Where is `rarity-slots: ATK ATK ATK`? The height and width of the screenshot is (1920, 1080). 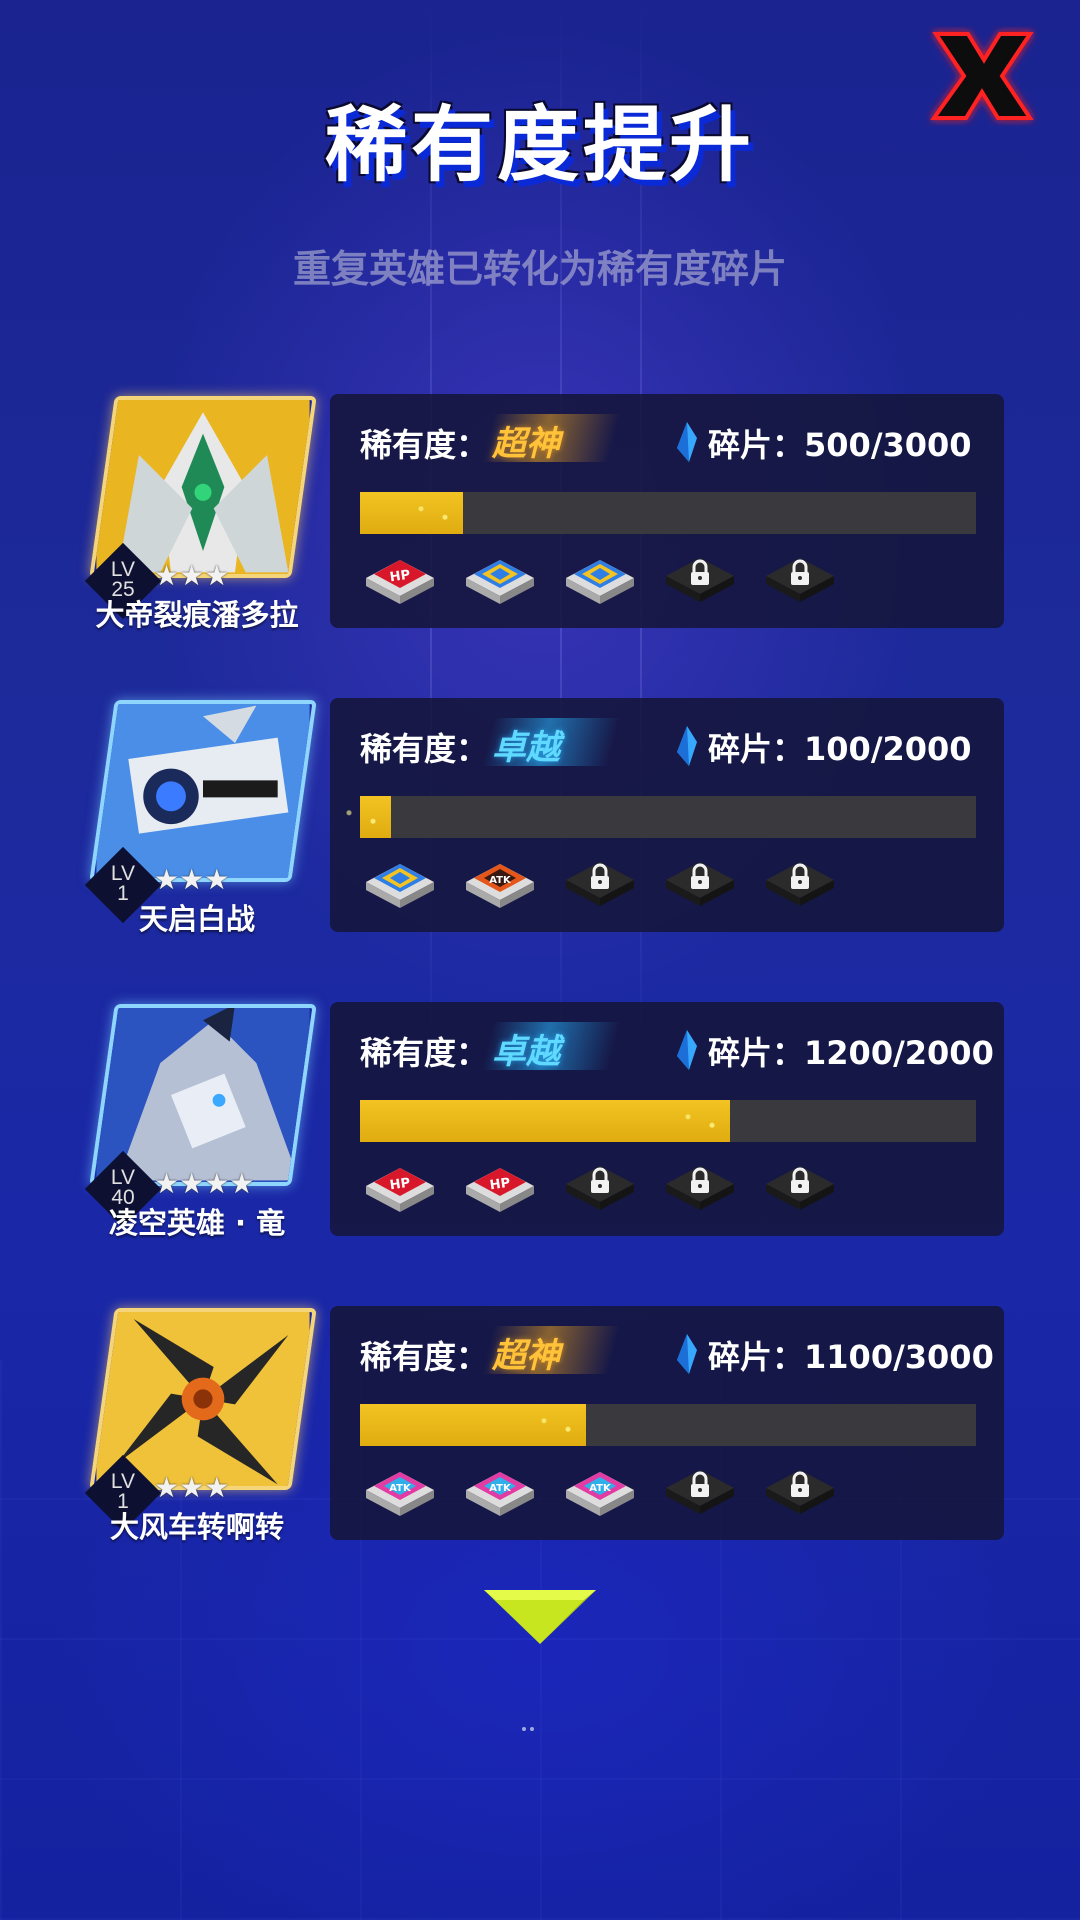 rarity-slots: ATK ATK ATK is located at coordinates (680, 1491).